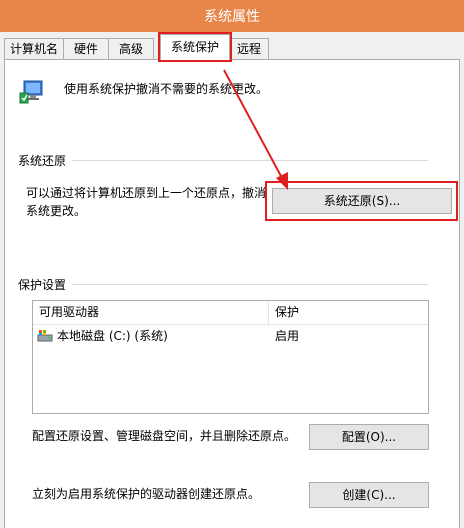 The width and height of the screenshot is (464, 528). Describe the element at coordinates (45, 336) in the screenshot. I see `drive-icon` at that location.